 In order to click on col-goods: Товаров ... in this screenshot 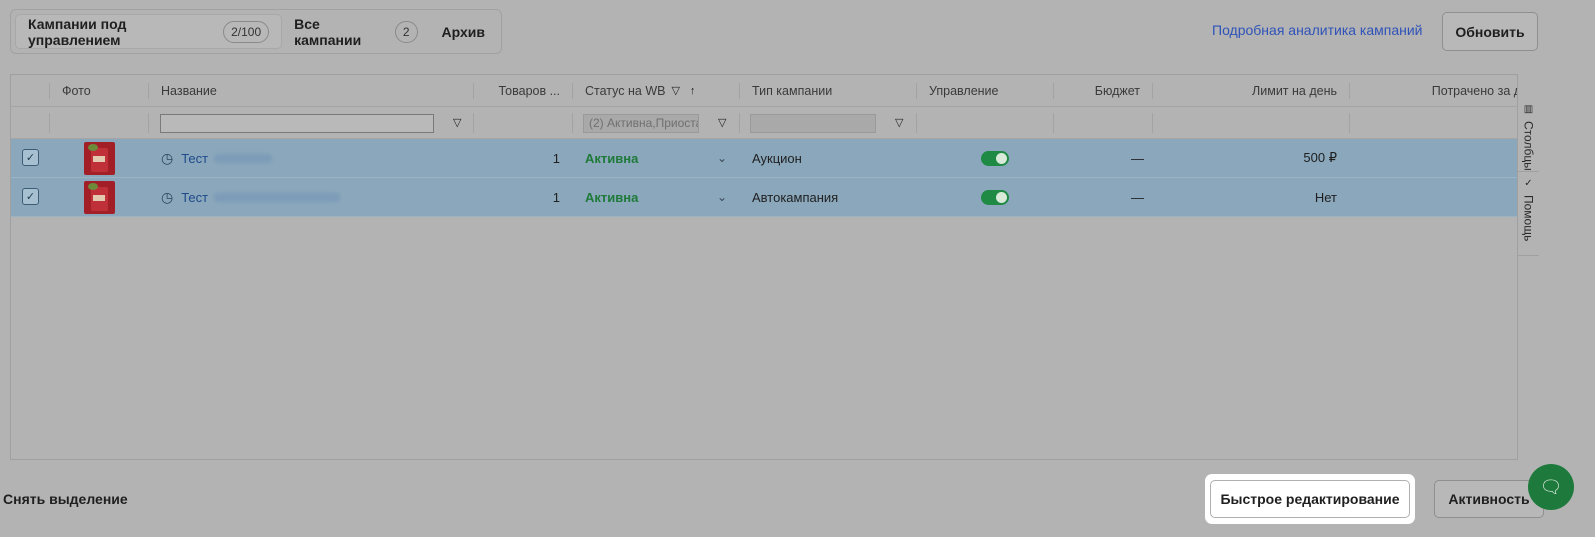, I will do `click(523, 90)`.